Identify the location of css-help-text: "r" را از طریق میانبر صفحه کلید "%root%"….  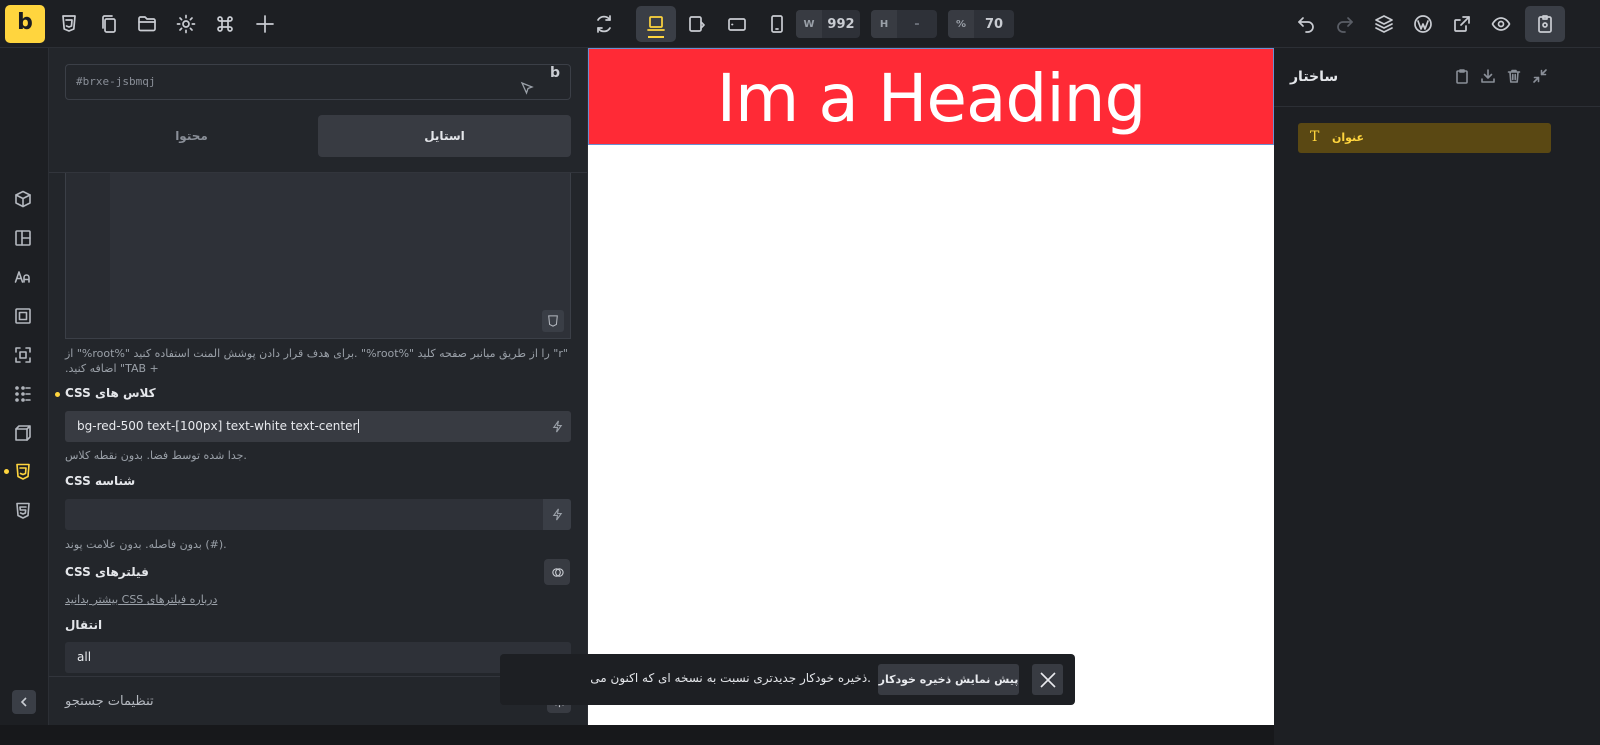
(316, 361).